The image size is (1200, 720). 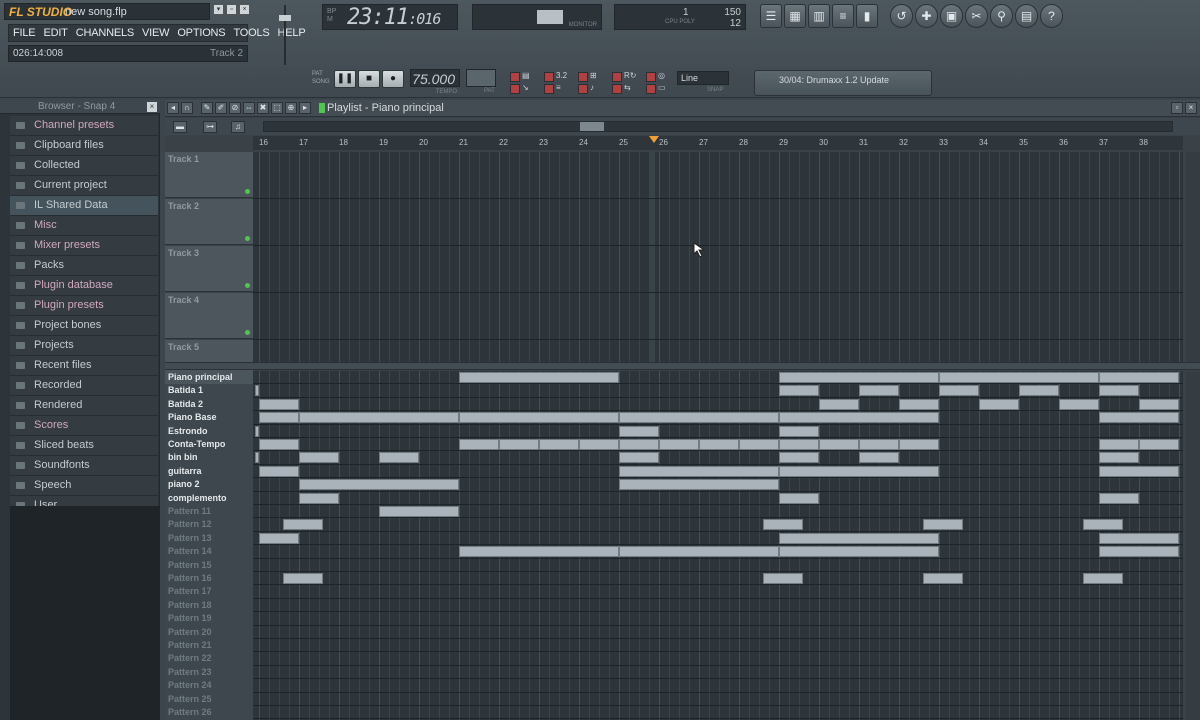 I want to click on metronome-icon: ▤, so click(x=531, y=76).